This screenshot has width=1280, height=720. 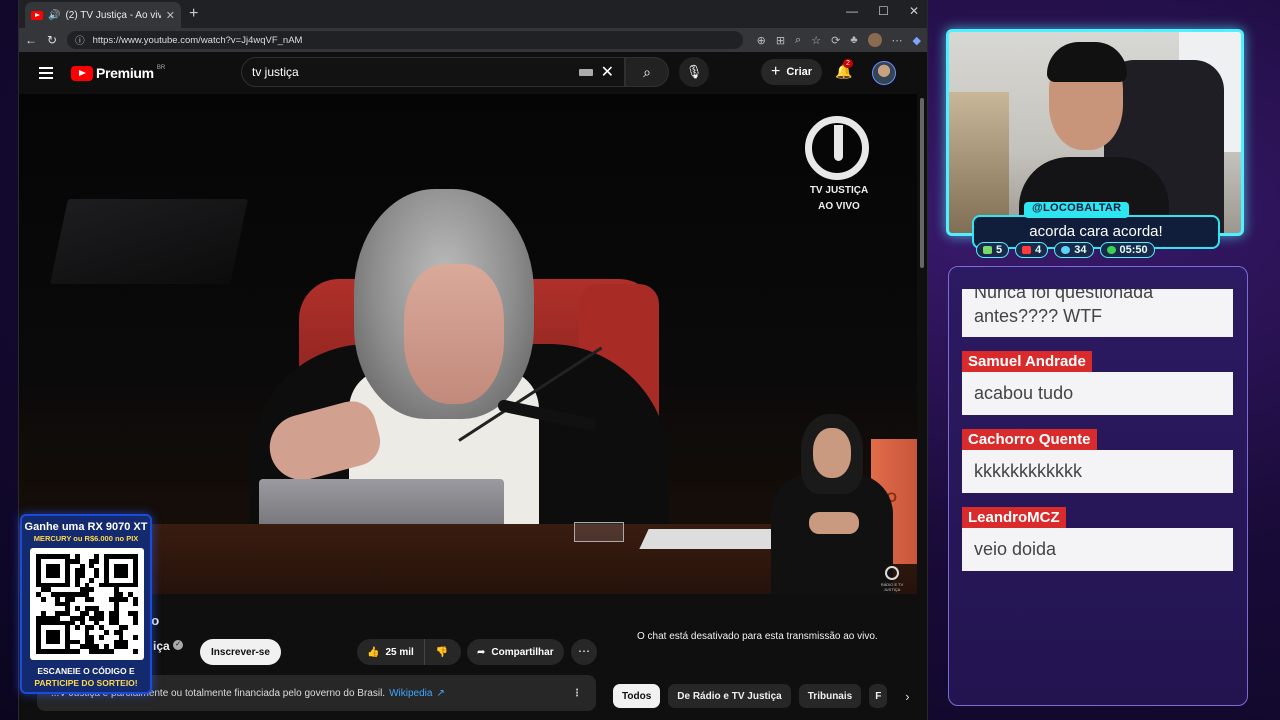 What do you see at coordinates (399, 652) in the screenshot?
I see `like-count: 25 mil` at bounding box center [399, 652].